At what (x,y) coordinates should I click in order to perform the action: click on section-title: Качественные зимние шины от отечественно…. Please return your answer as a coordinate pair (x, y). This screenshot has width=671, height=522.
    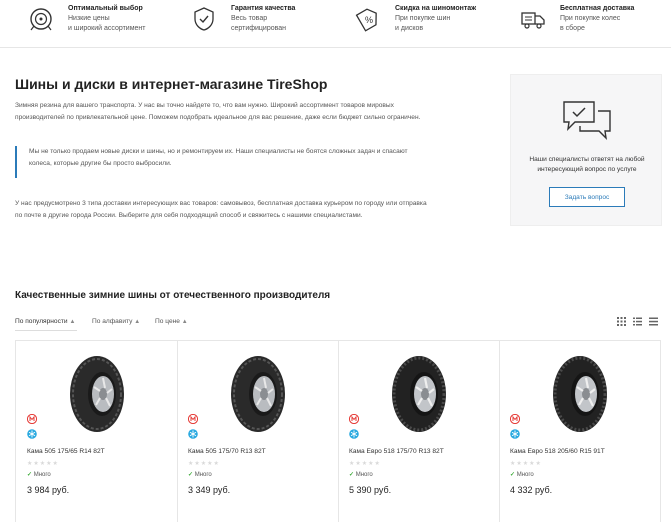
    Looking at the image, I should click on (173, 295).